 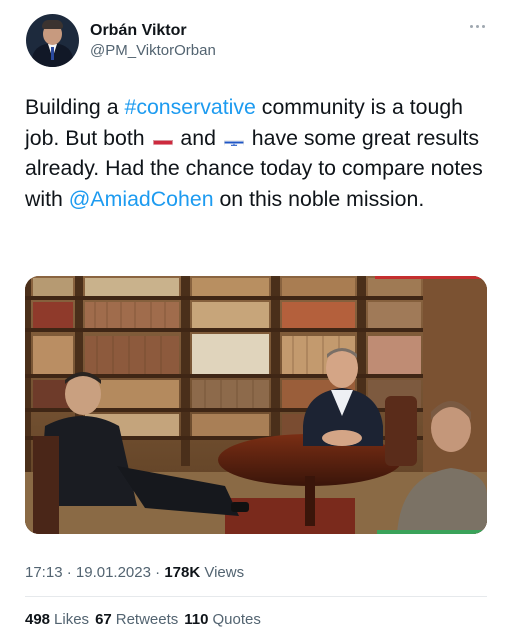 I want to click on retweets-label: Retweets, so click(x=147, y=619).